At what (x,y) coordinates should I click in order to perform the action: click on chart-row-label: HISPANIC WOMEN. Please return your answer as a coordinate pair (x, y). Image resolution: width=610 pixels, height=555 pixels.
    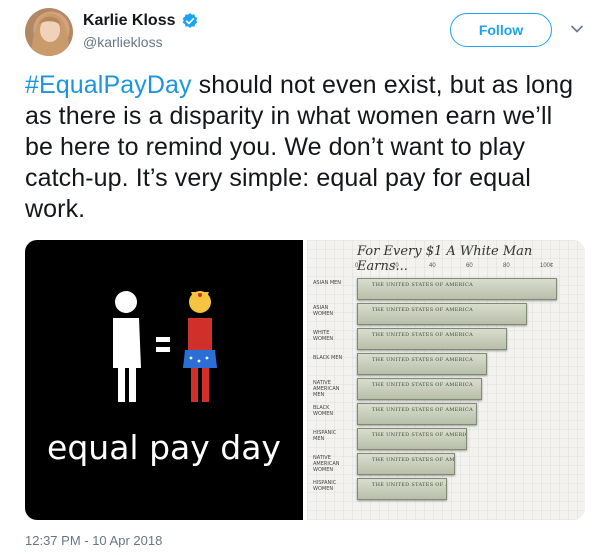
    Looking at the image, I should click on (325, 486).